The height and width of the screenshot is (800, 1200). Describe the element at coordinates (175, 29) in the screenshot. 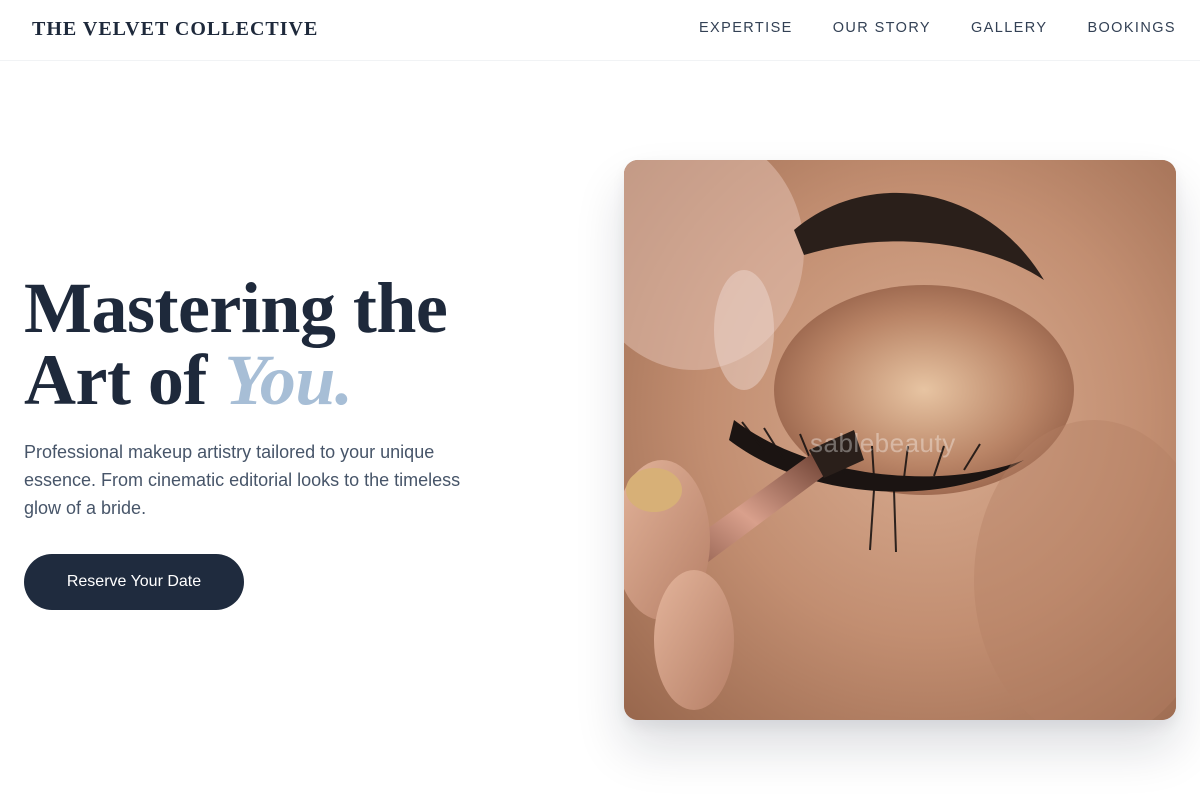

I see `brand-logo: THE VELVET COLLECTIVE` at that location.